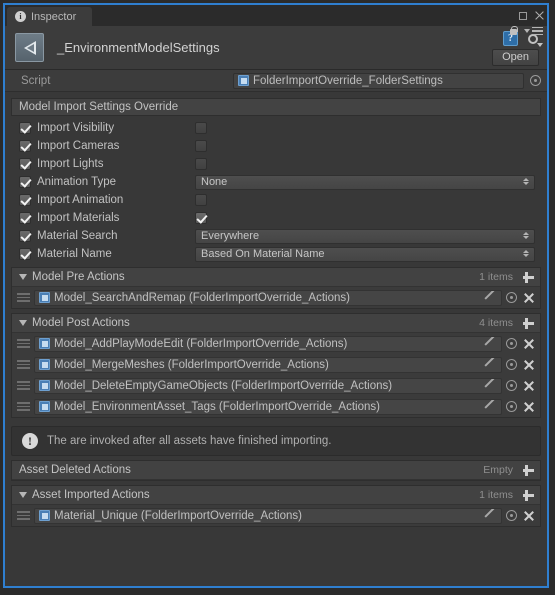 This screenshot has height=595, width=555. Describe the element at coordinates (30, 441) in the screenshot. I see `info-exclamation-icon: !` at that location.